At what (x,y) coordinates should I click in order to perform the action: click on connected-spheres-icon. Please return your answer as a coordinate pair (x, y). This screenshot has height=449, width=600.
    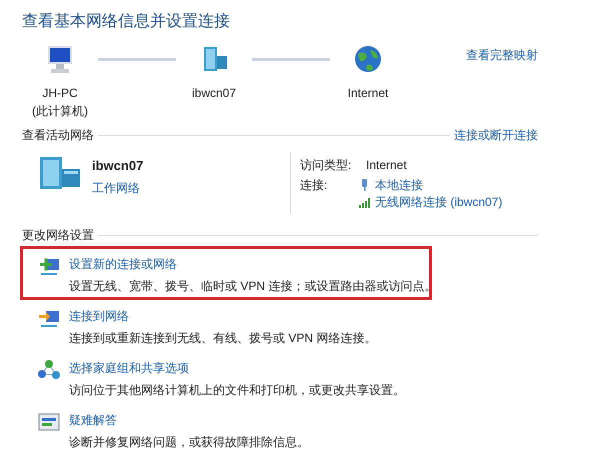
    Looking at the image, I should click on (49, 370).